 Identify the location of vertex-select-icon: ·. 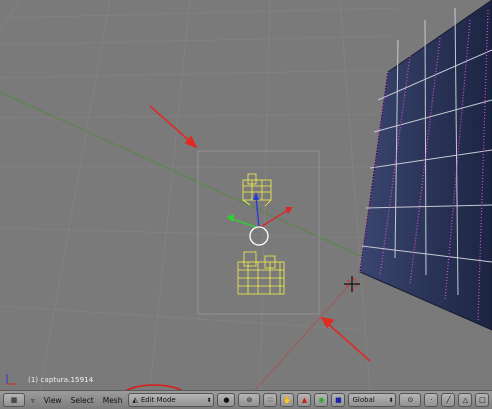
(431, 400).